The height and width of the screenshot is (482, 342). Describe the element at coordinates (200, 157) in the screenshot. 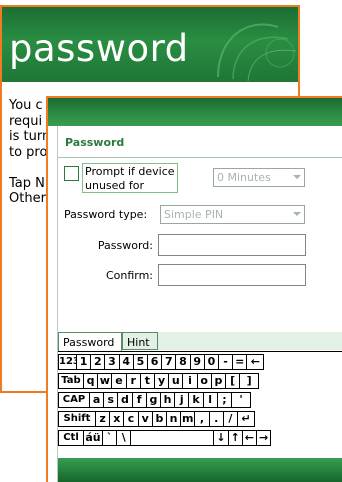

I see `title-divider` at that location.